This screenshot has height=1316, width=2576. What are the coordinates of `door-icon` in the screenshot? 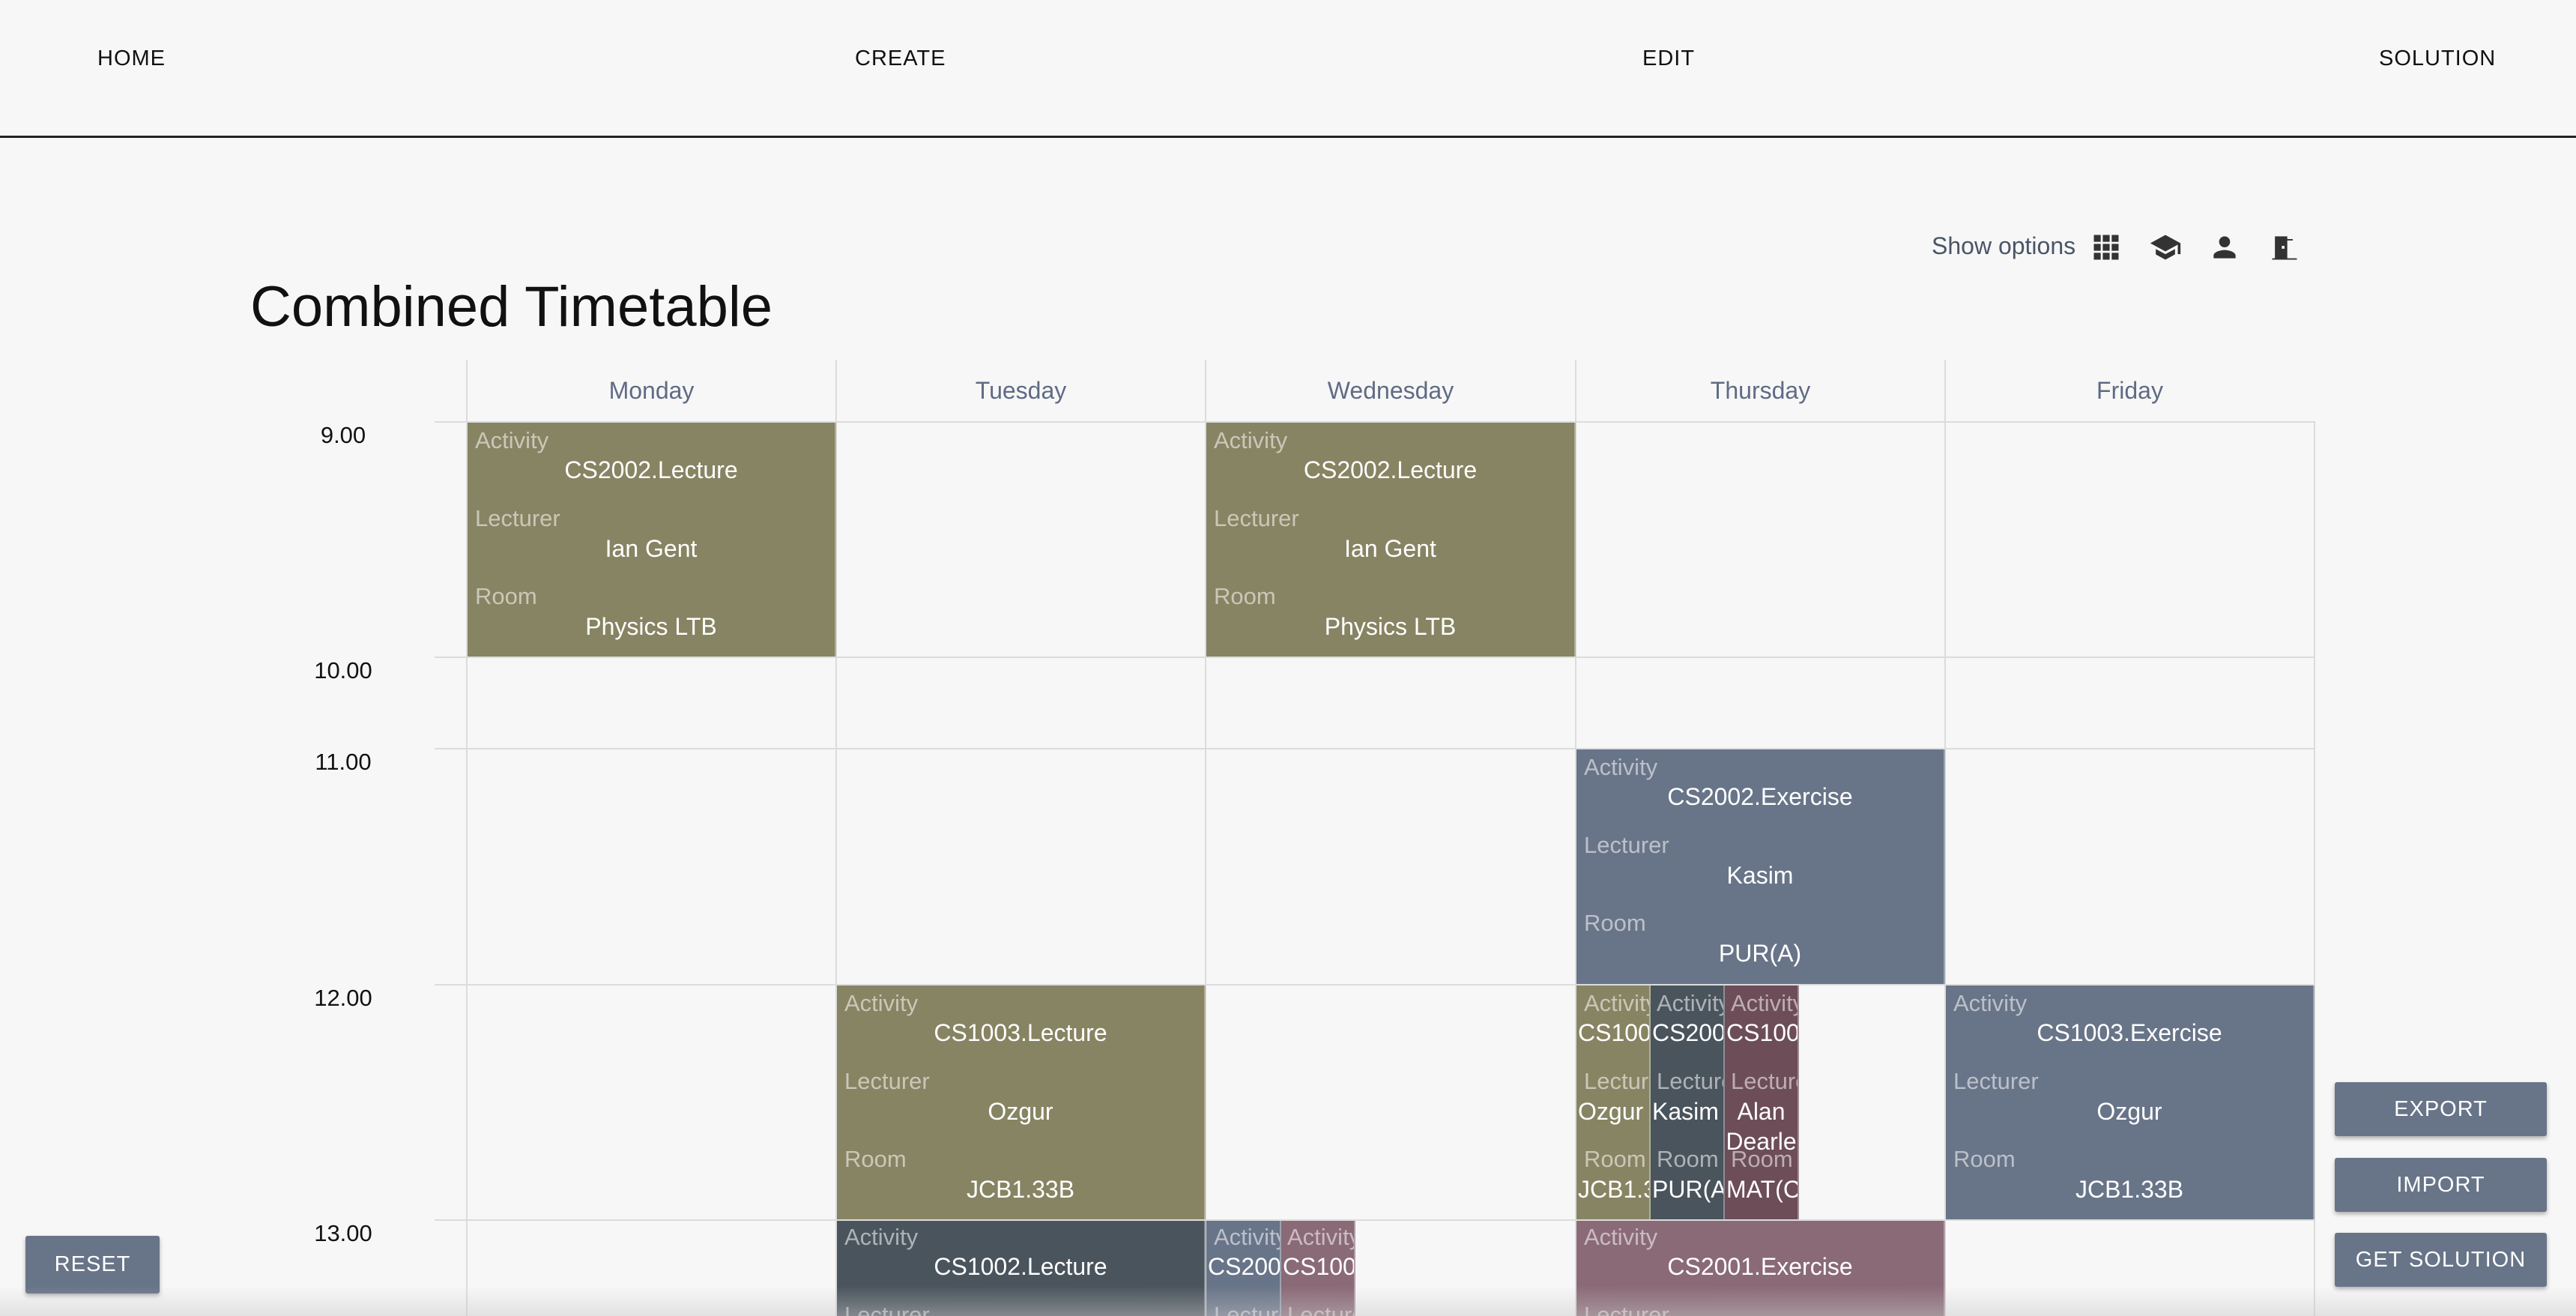 It's located at (2284, 248).